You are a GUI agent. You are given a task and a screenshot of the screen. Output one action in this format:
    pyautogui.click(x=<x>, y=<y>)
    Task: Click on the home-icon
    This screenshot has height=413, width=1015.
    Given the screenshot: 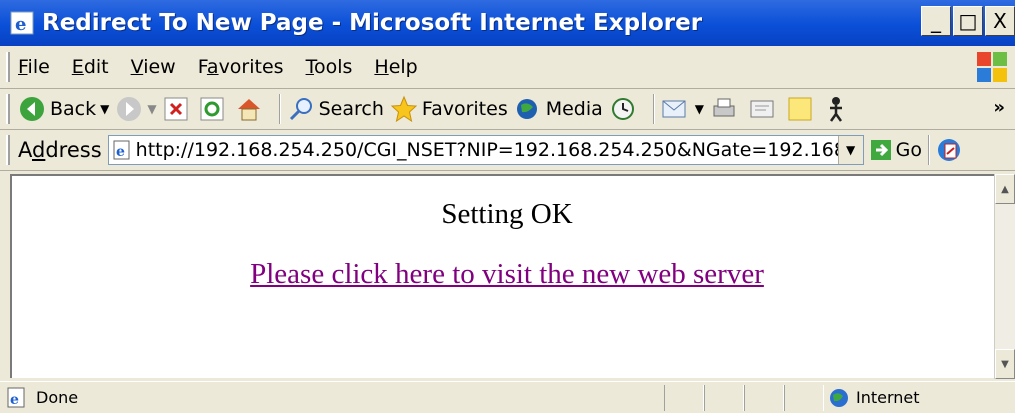 What is the action you would take?
    pyautogui.click(x=248, y=110)
    